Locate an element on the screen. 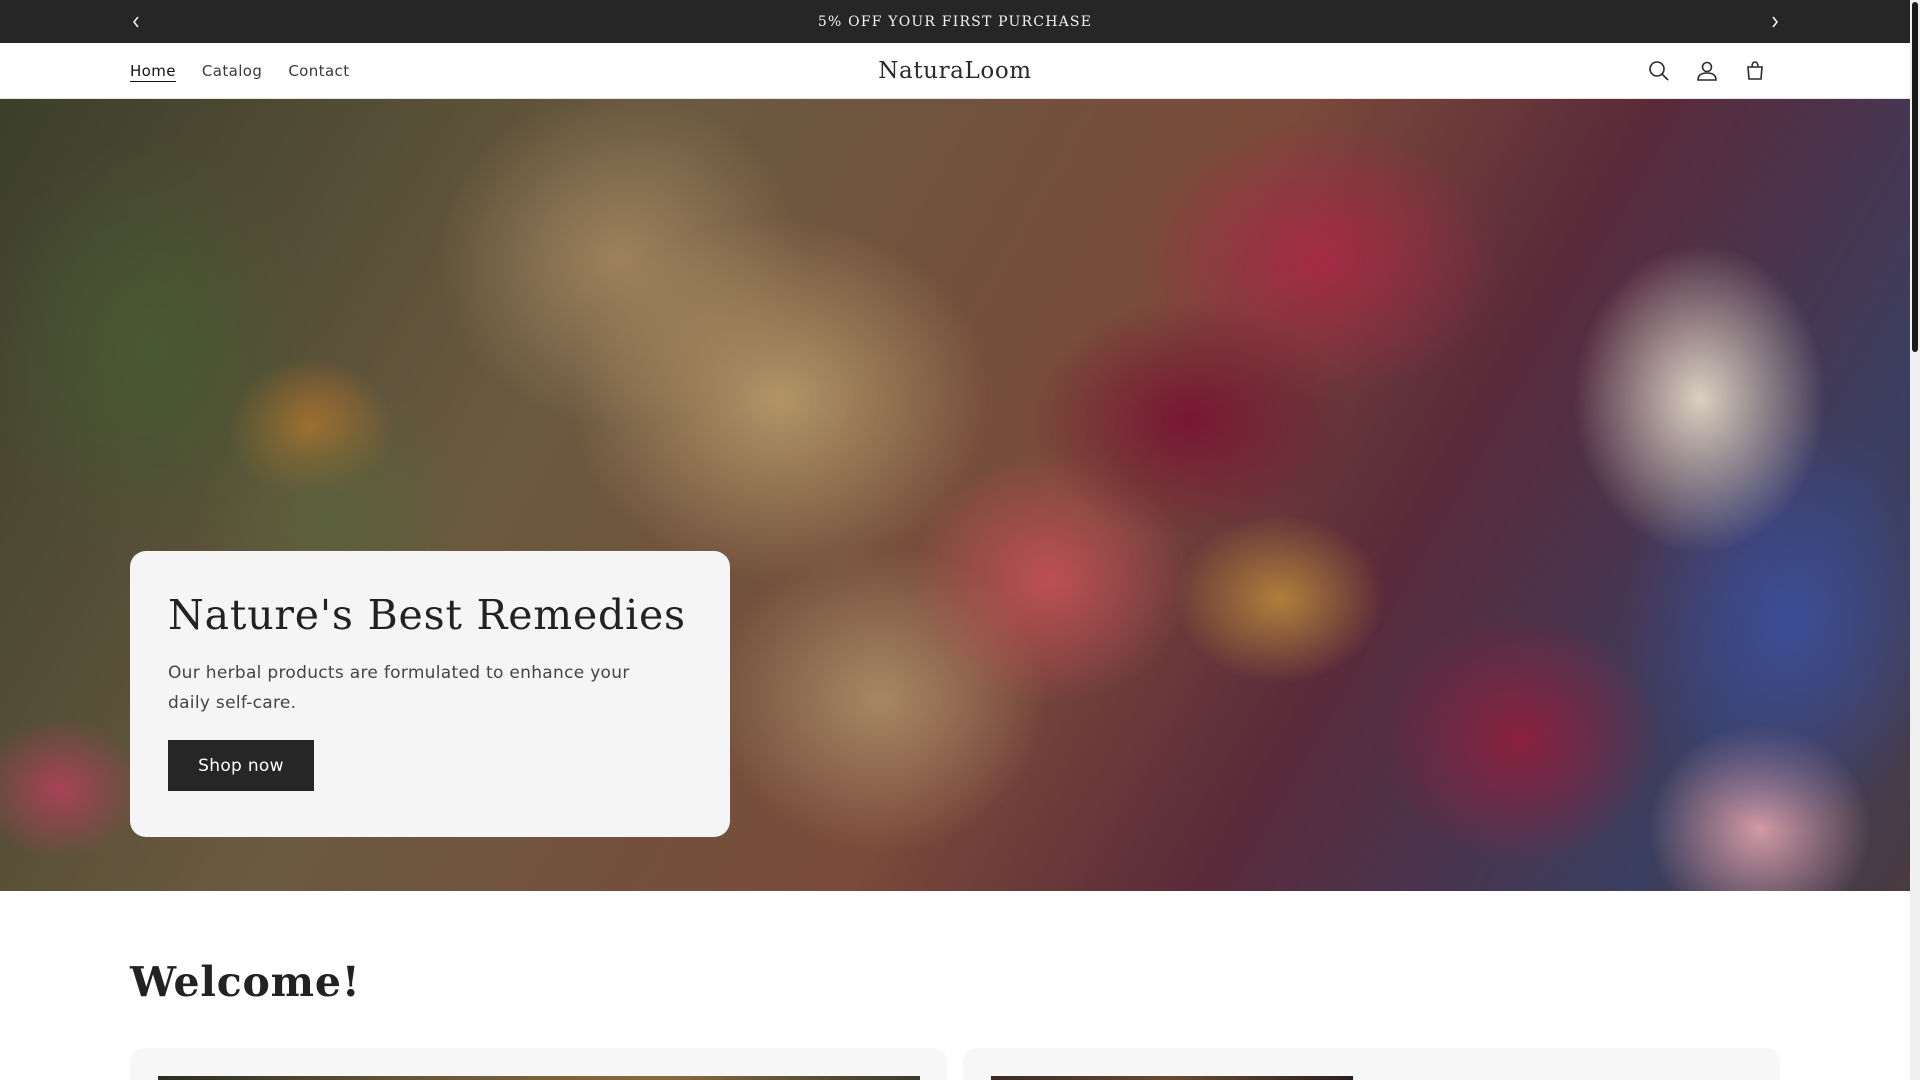 The width and height of the screenshot is (1920, 1080). header-icons is located at coordinates (1707, 71).